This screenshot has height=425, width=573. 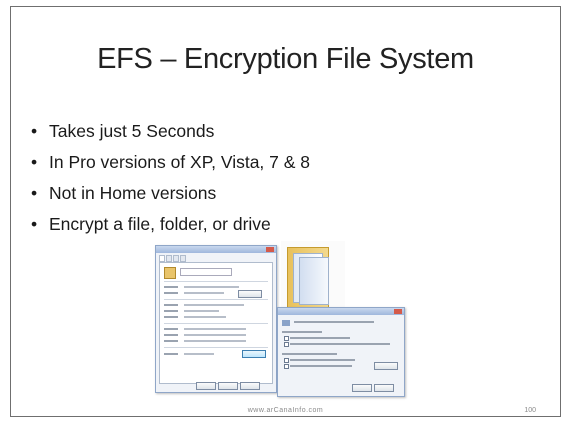 I want to click on general-pane, so click(x=216, y=323).